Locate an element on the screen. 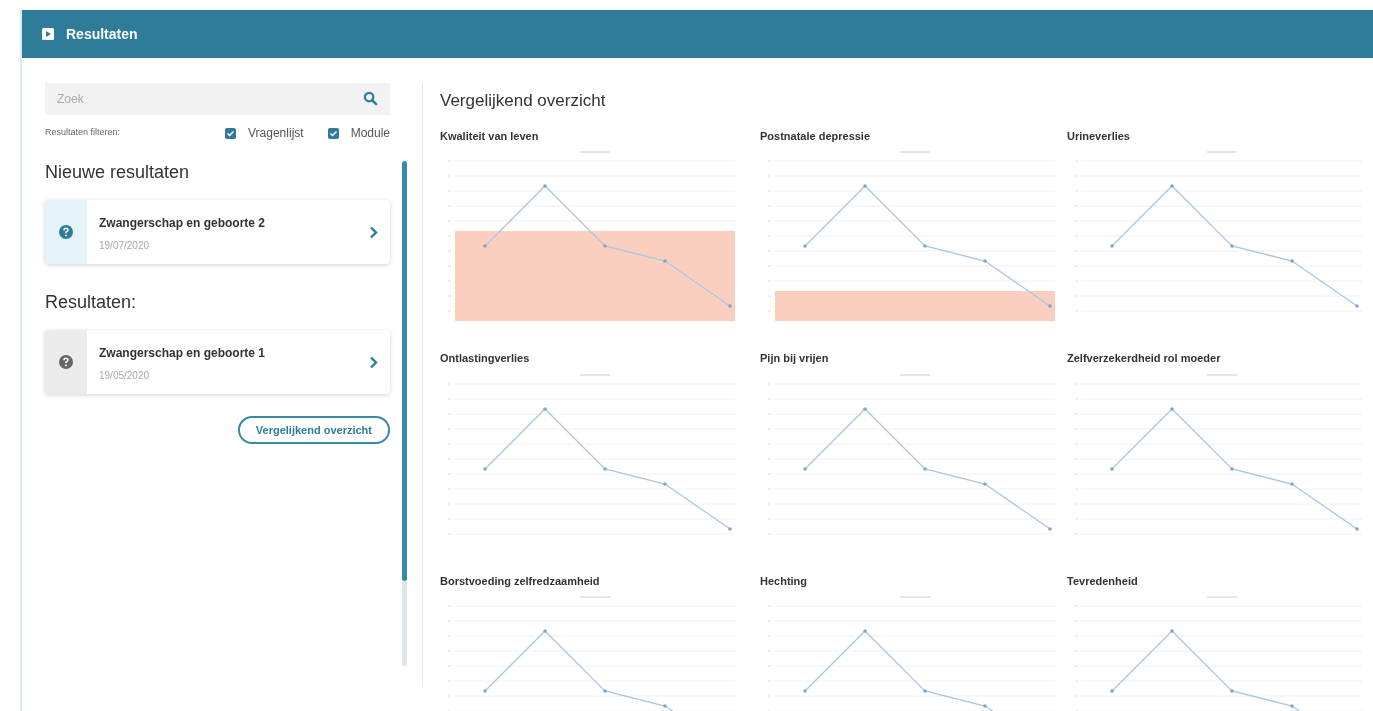 The height and width of the screenshot is (711, 1373). filter-label: Resultaten filteren: is located at coordinates (83, 133).